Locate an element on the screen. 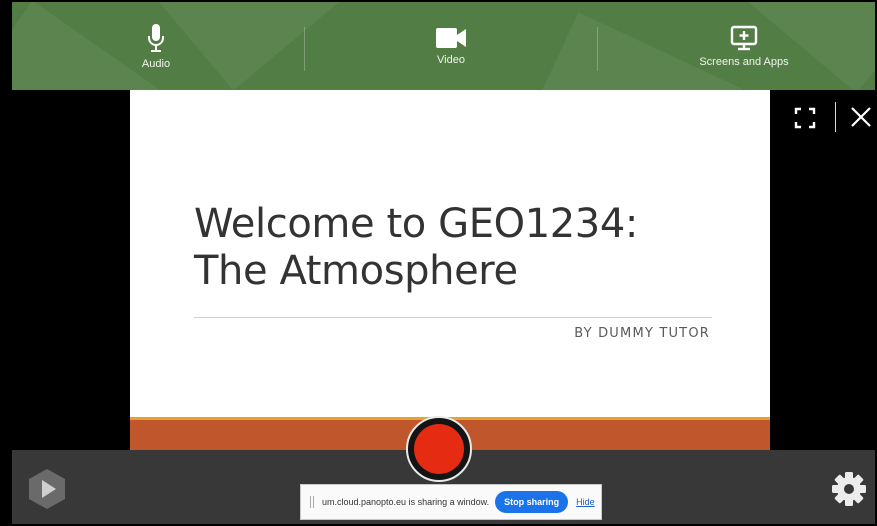  slide-title-line-2: The Atmosphere is located at coordinates (356, 271).